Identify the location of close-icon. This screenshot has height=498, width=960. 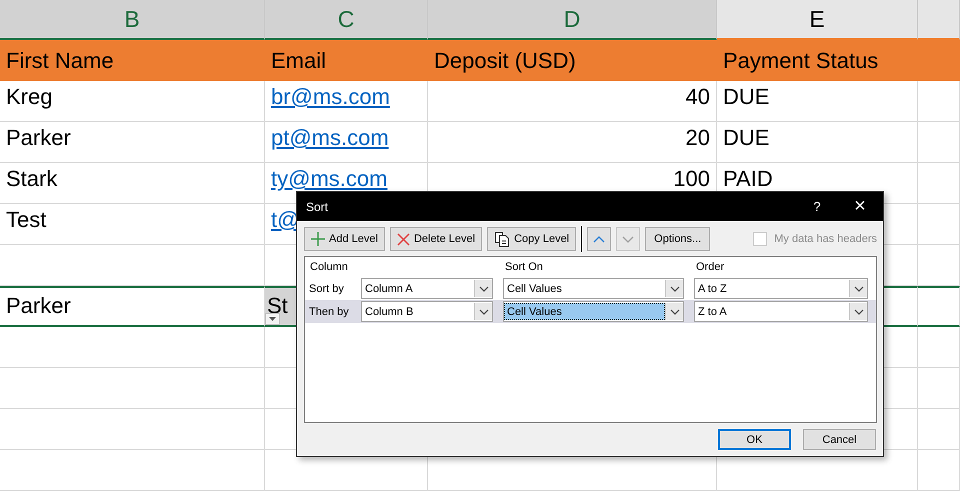
(403, 239).